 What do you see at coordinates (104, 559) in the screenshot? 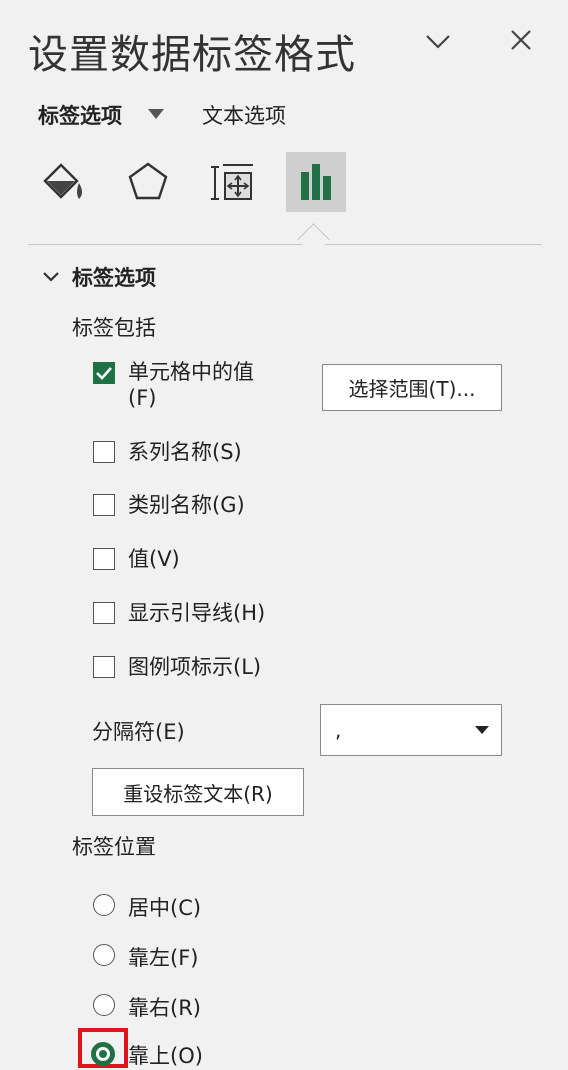
I see `checkbox-value` at bounding box center [104, 559].